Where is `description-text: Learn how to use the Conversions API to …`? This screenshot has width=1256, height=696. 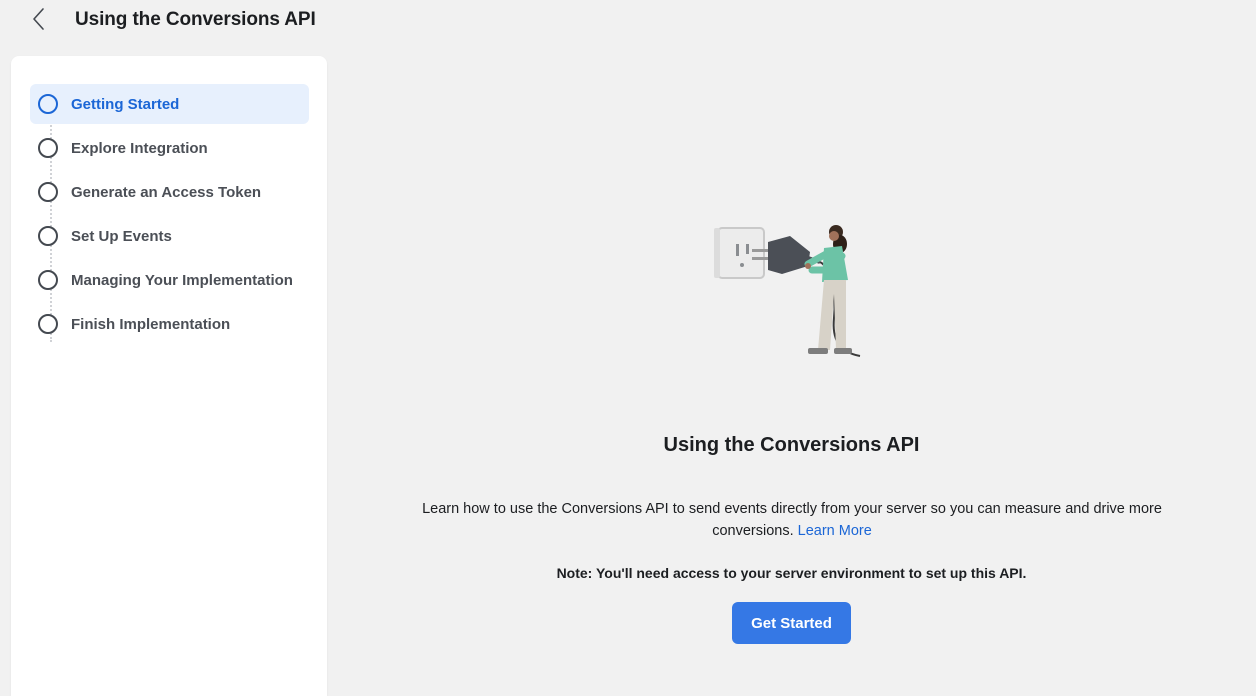 description-text: Learn how to use the Conversions API to … is located at coordinates (792, 520).